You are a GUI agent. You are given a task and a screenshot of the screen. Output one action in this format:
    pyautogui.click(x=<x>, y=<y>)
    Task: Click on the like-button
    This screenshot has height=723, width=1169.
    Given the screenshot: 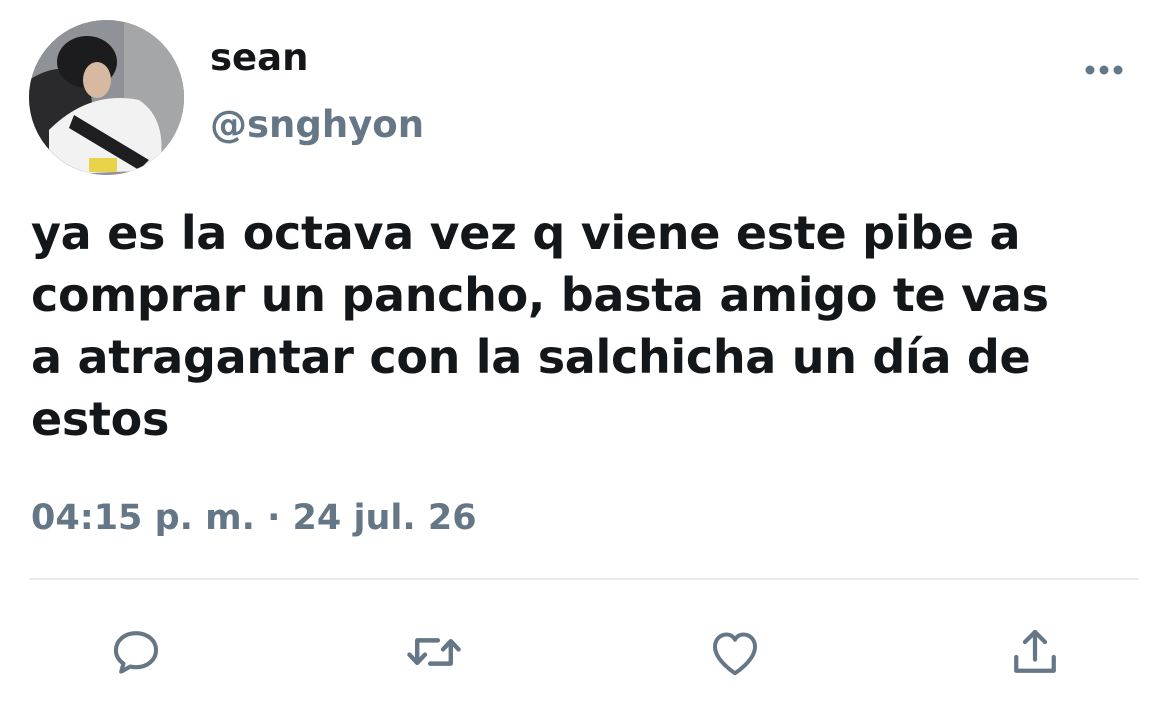 What is the action you would take?
    pyautogui.click(x=735, y=652)
    